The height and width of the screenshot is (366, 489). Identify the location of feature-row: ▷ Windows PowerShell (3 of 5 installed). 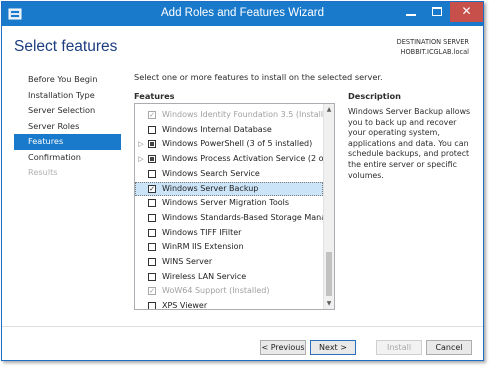
(229, 144).